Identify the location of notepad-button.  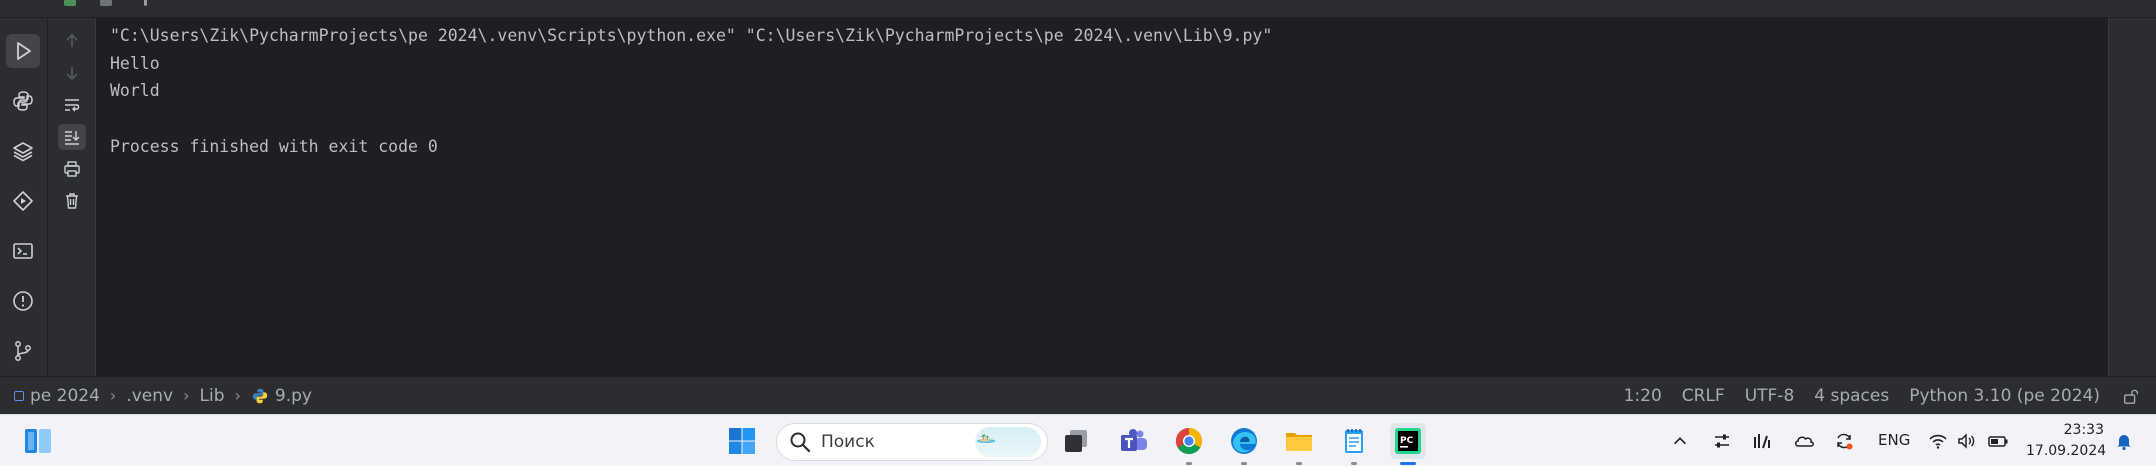
(1354, 444).